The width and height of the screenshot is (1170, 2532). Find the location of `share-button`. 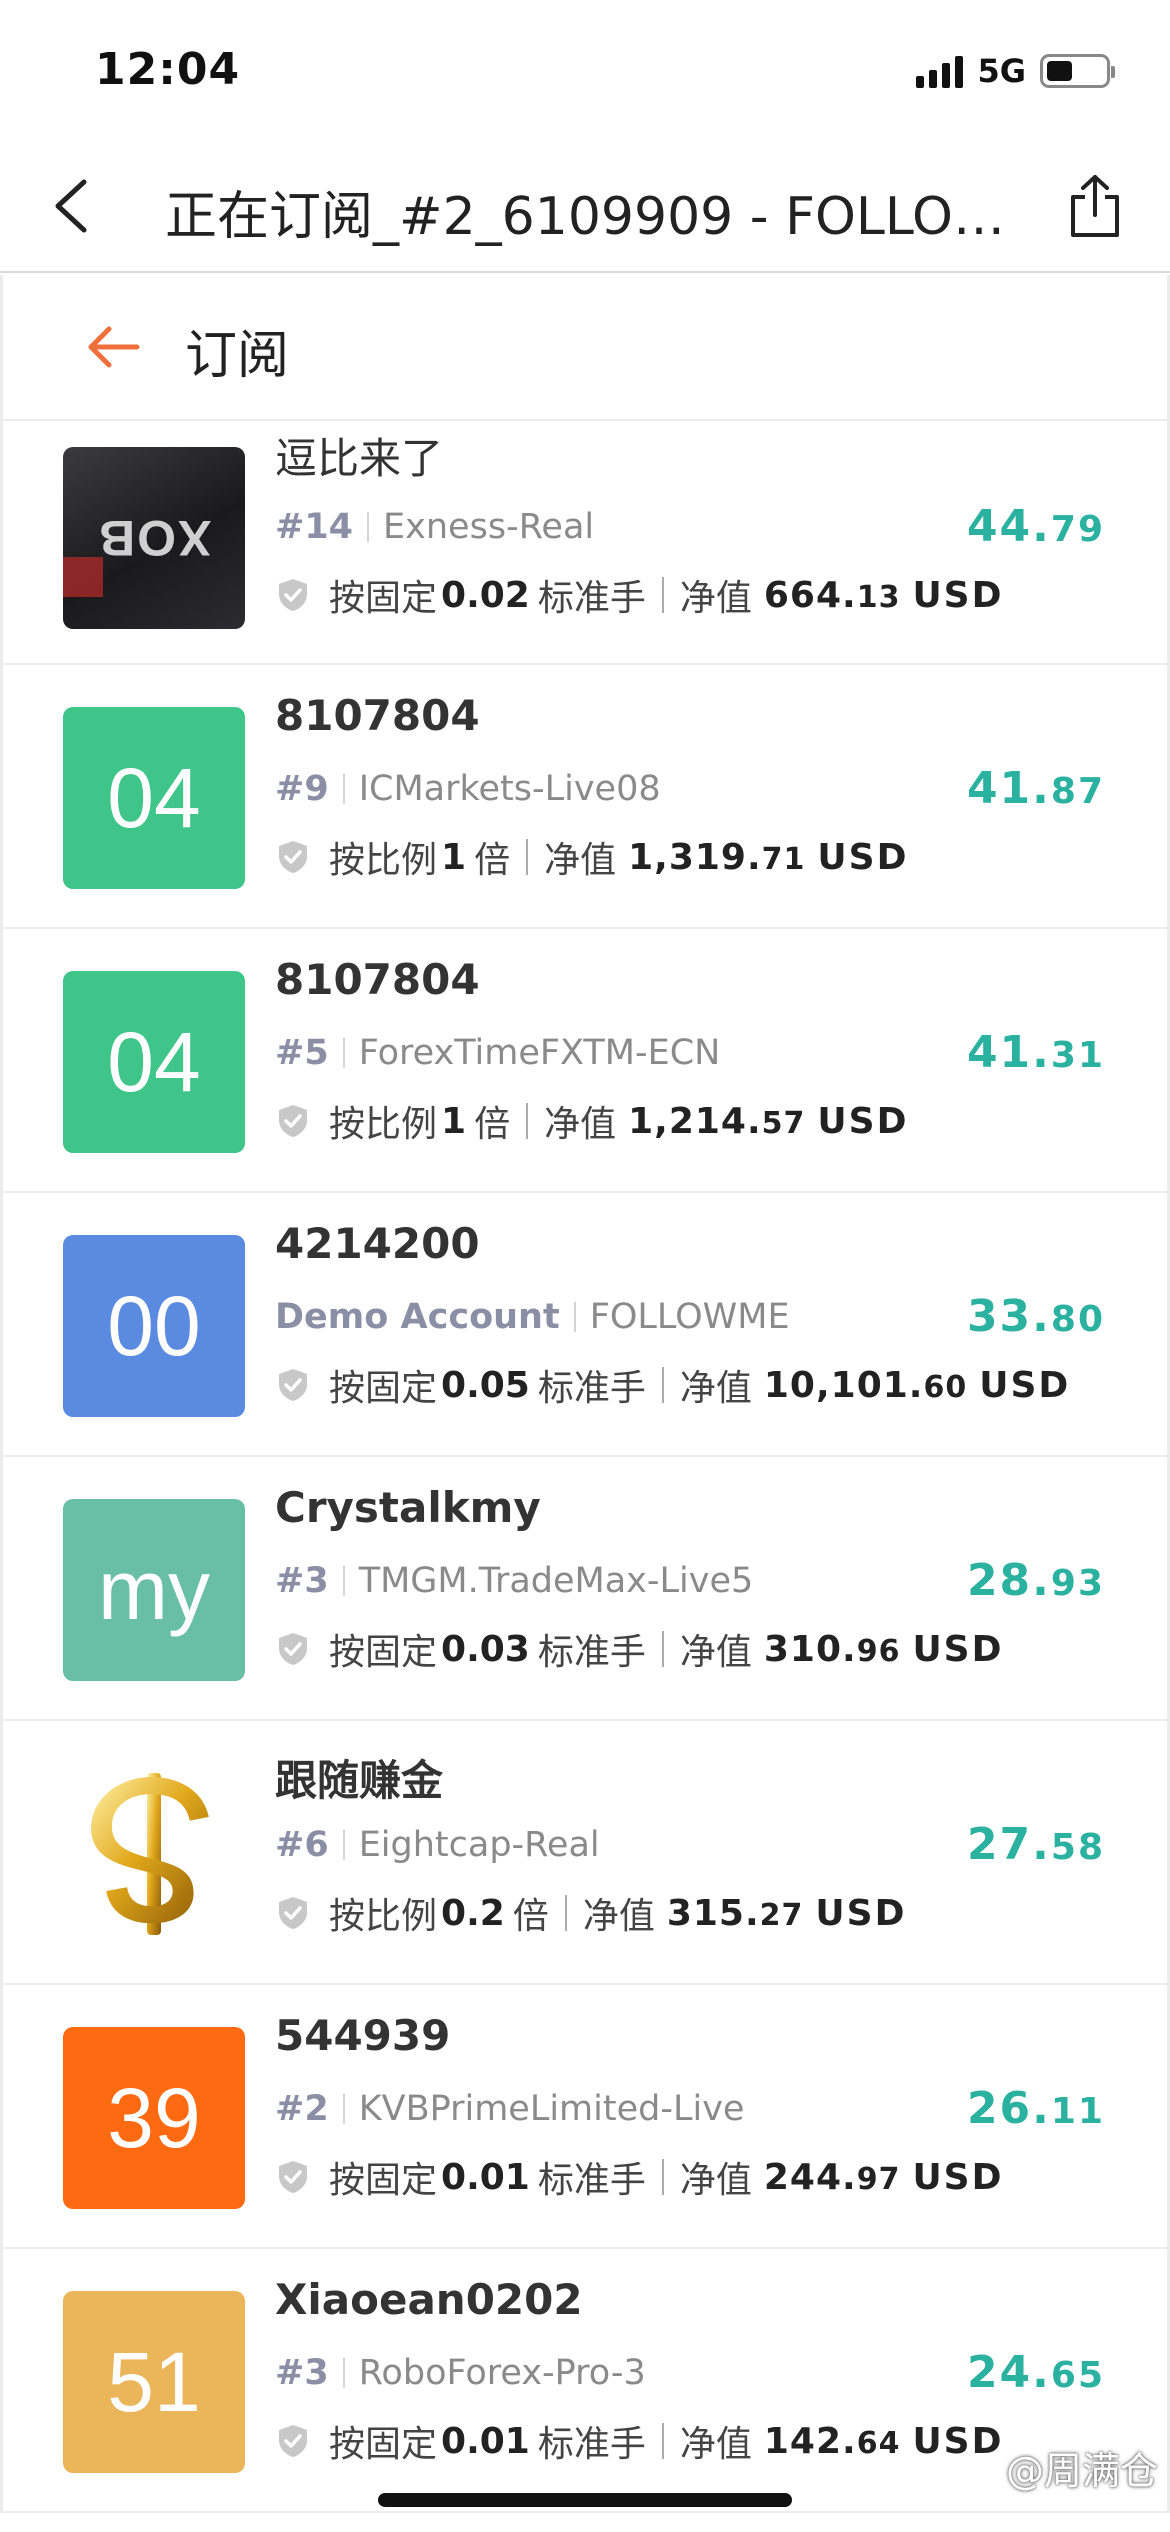

share-button is located at coordinates (1095, 206).